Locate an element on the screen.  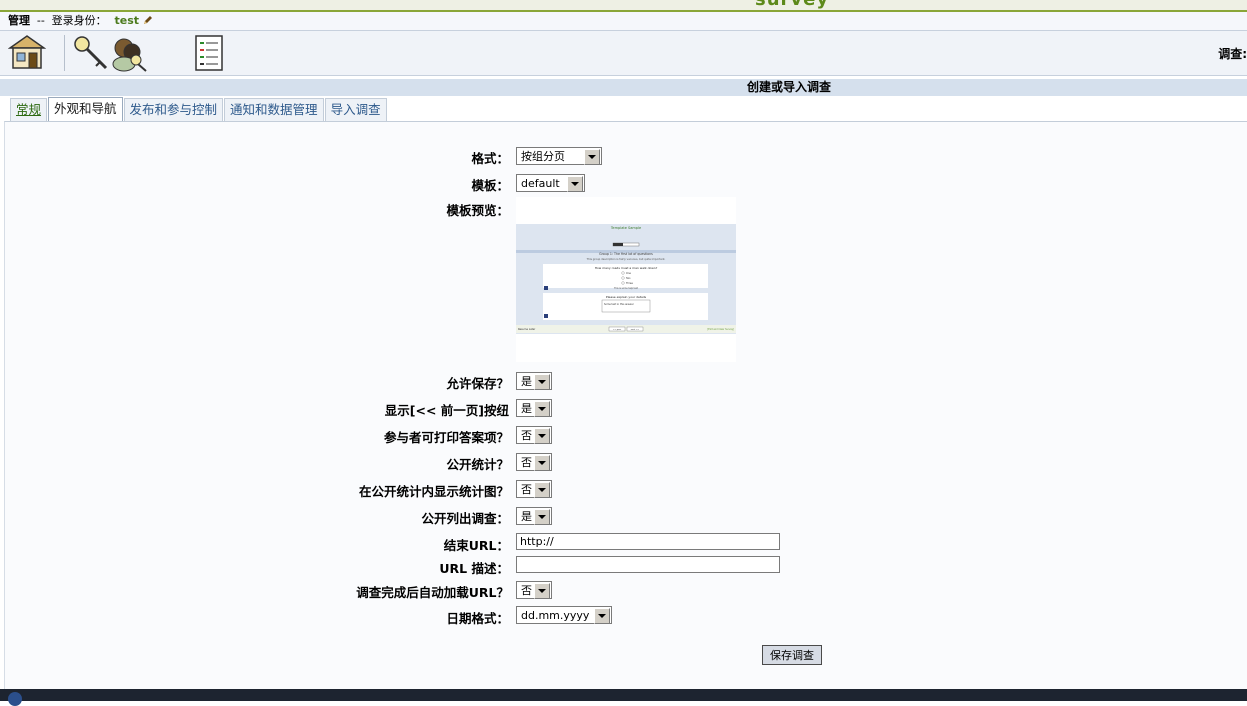
format-value: 按组分页 is located at coordinates (543, 156).